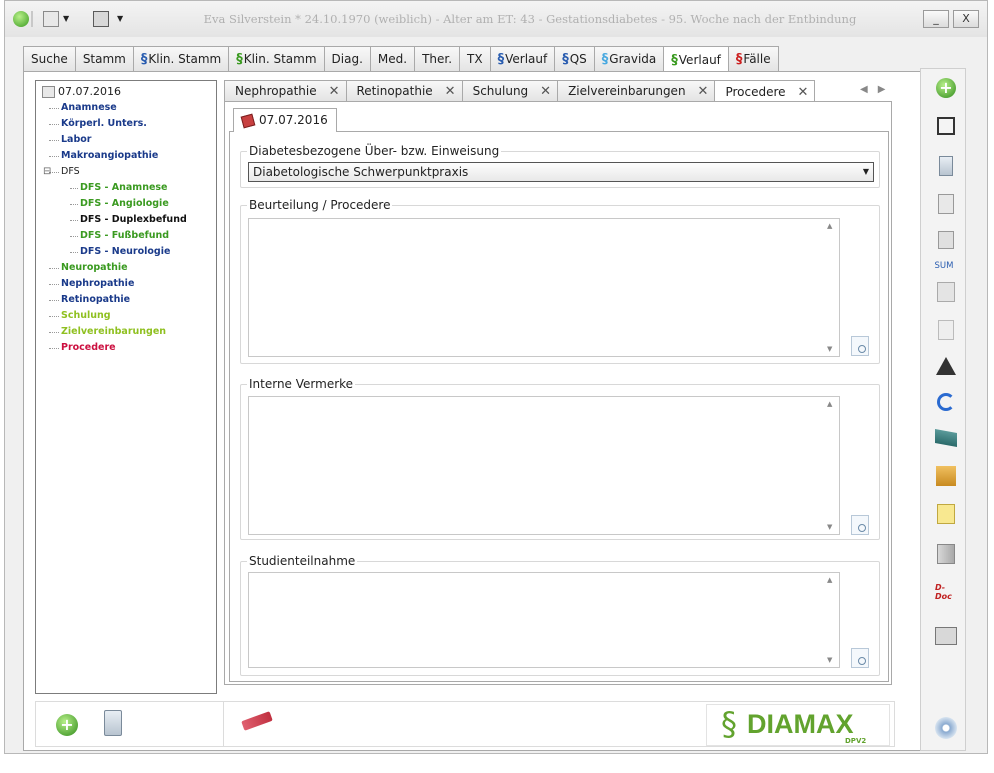 The image size is (994, 773). Describe the element at coordinates (946, 514) in the screenshot. I see `notes-icon` at that location.